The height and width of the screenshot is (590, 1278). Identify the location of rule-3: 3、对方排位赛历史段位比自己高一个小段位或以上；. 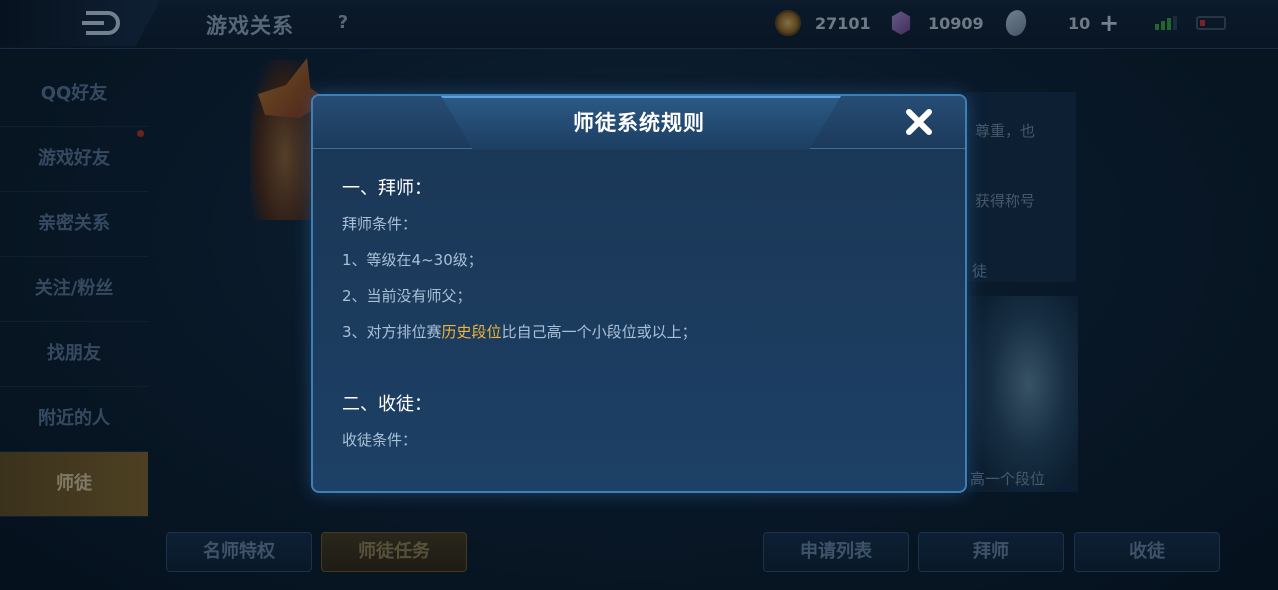
(642, 340).